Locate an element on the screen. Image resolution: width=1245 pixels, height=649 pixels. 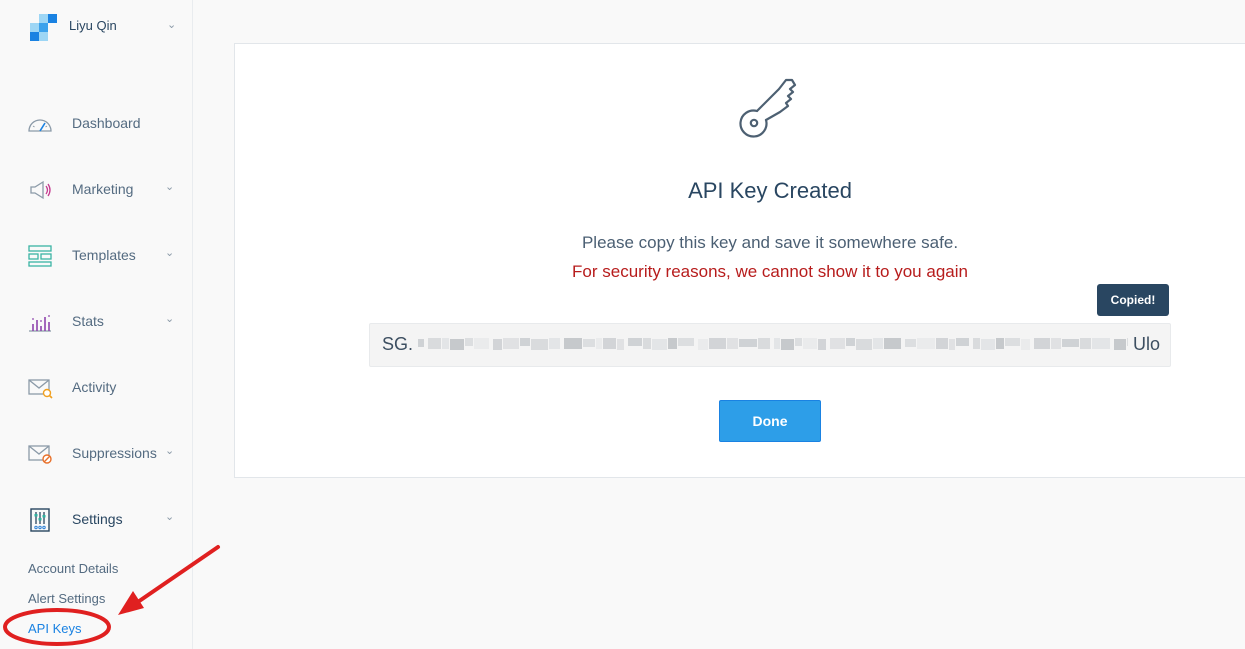
envelope-block-icon is located at coordinates (40, 454).